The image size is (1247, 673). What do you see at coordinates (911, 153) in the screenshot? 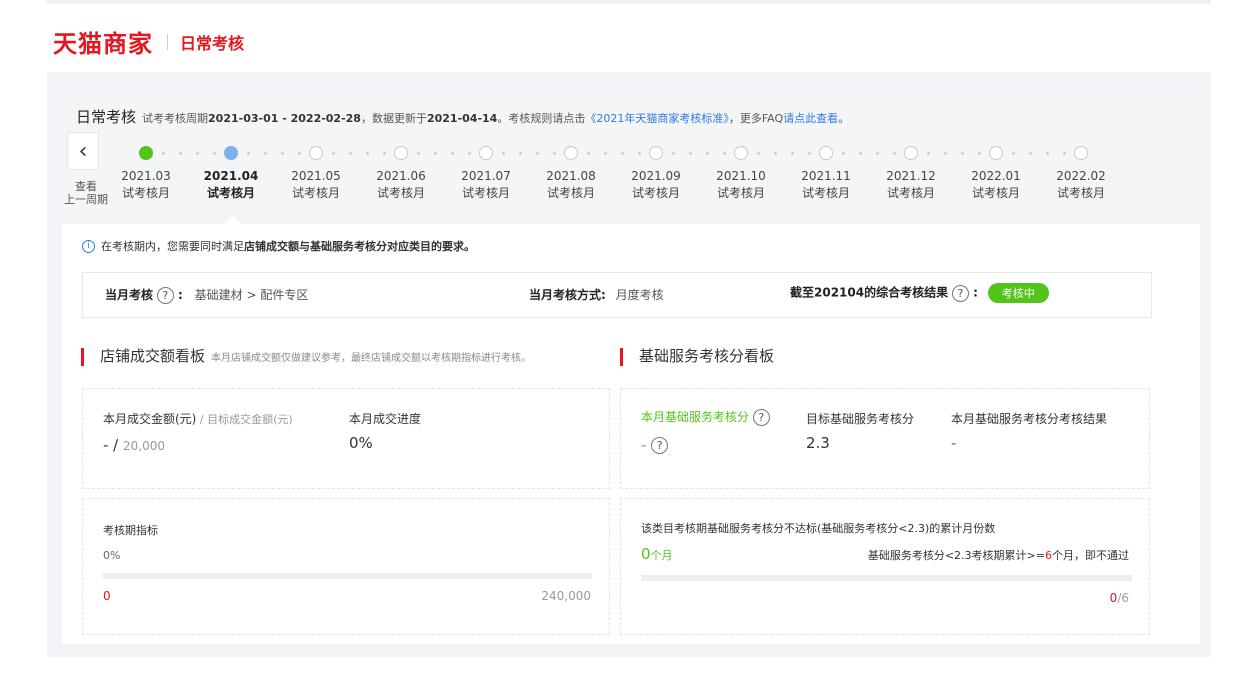
I see `timeline-node-2021.12` at bounding box center [911, 153].